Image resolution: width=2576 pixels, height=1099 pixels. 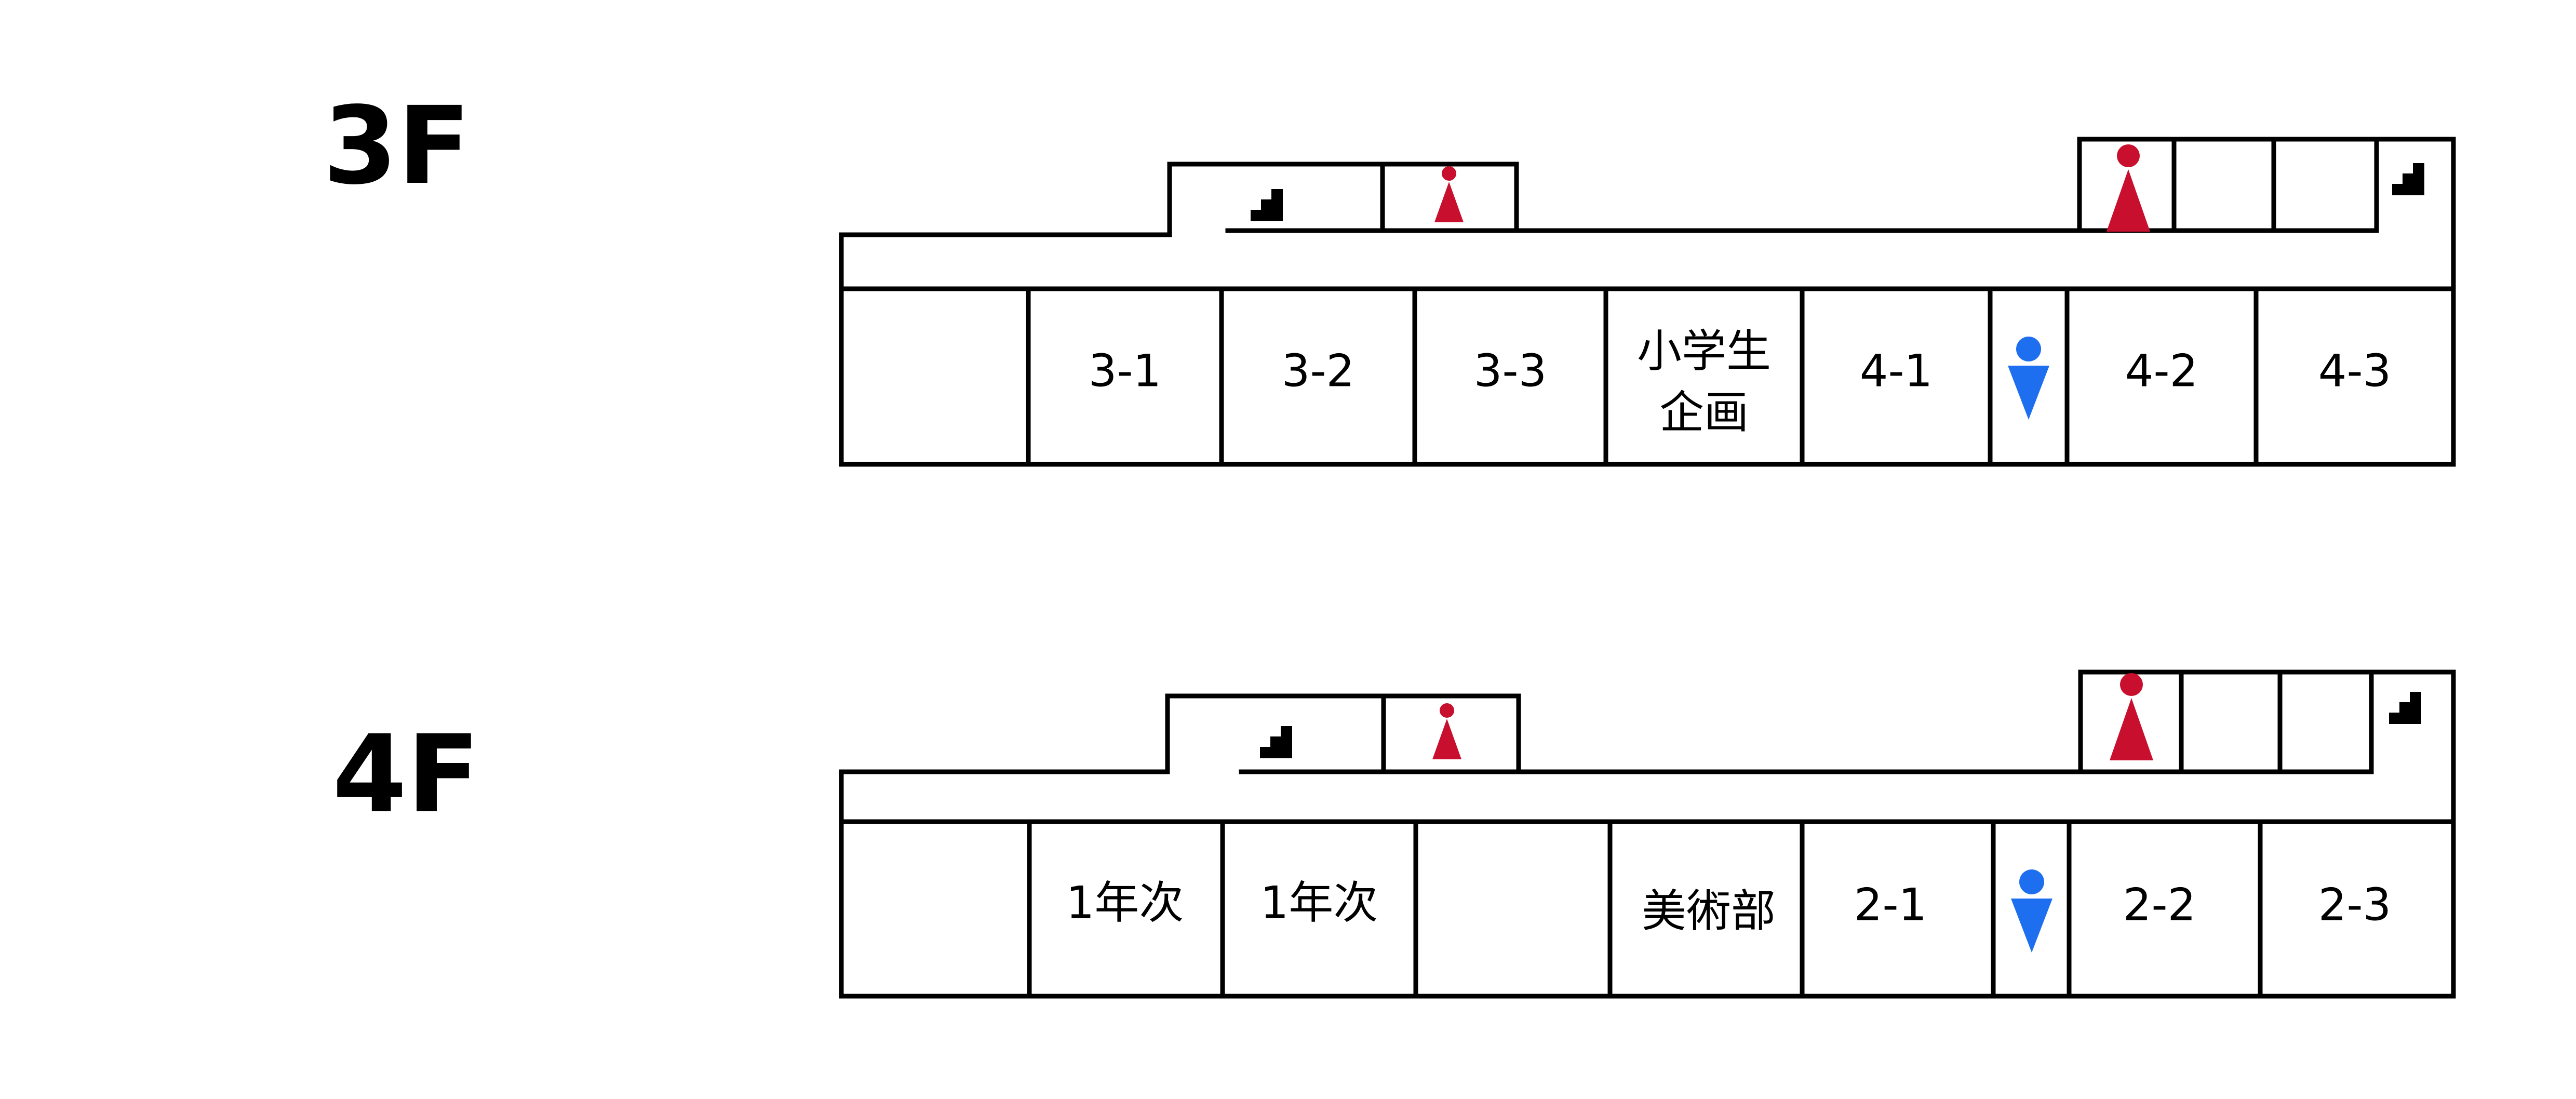 What do you see at coordinates (406, 774) in the screenshot?
I see `floor-label: 4F` at bounding box center [406, 774].